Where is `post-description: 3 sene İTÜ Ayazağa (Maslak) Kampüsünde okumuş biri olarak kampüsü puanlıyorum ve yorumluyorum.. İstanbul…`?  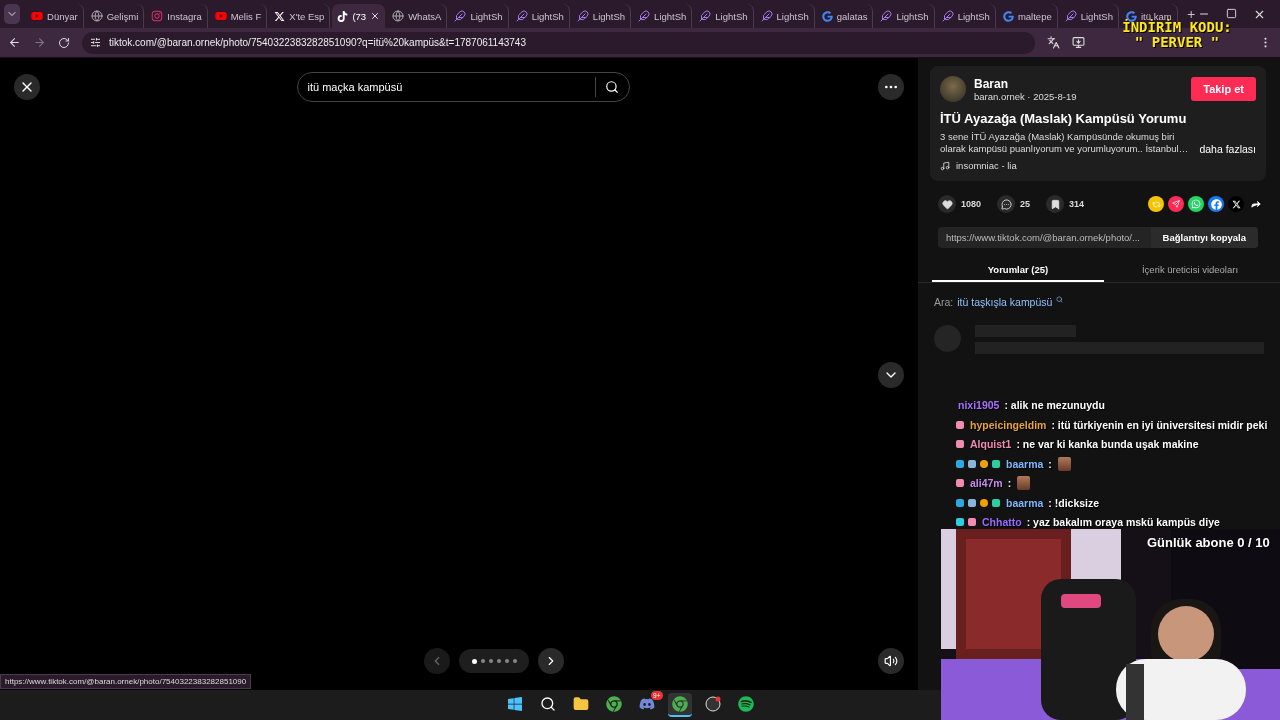
post-description: 3 sene İTÜ Ayazağa (Maslak) Kampüsünde okumuş biri olarak kampüsü puanlıyorum ve yorumluyorum.. İstanbul… is located at coordinates (1065, 143).